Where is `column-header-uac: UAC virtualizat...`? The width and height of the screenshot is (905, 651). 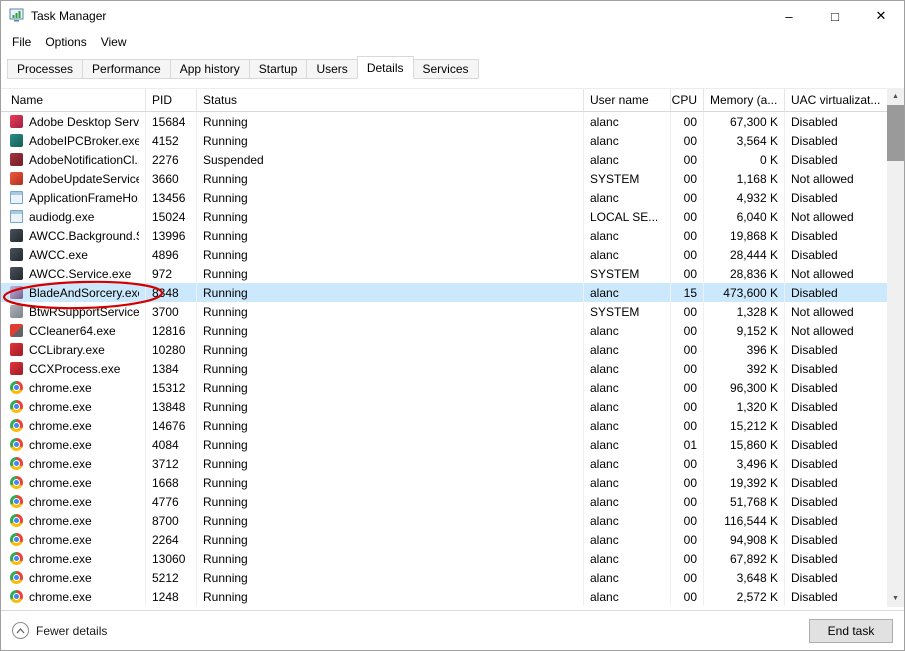 column-header-uac: UAC virtualizat... is located at coordinates (836, 100).